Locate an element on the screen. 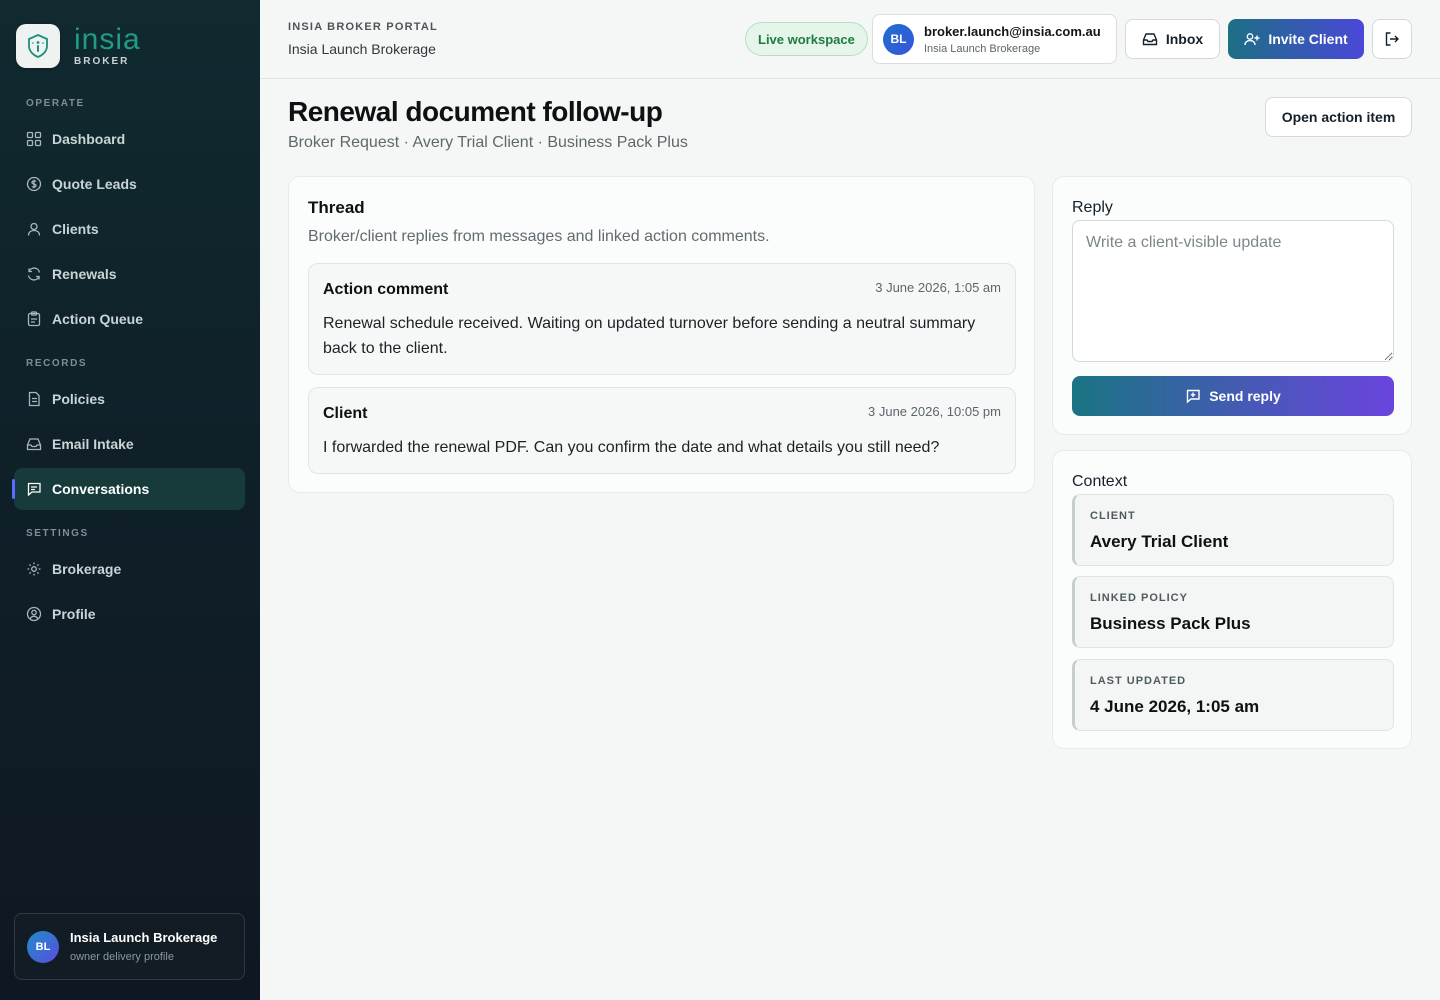 This screenshot has width=1440, height=1000. logout-icon is located at coordinates (1392, 39).